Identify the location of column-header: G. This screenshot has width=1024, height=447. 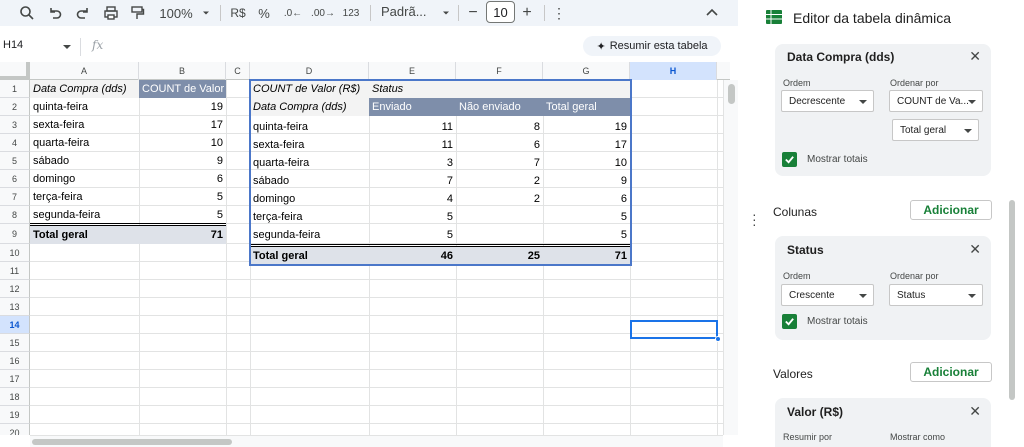
(586, 71).